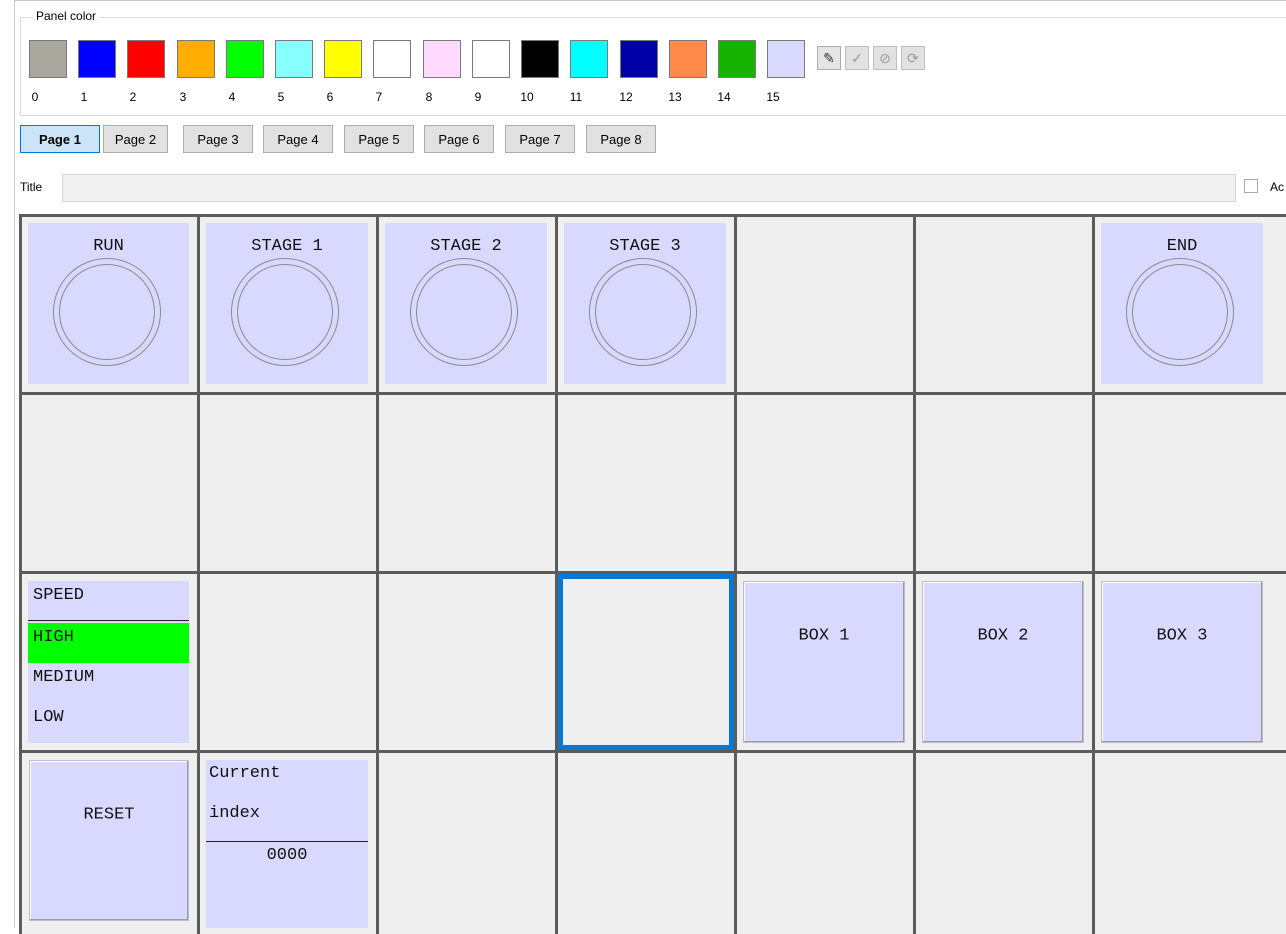 The width and height of the screenshot is (1286, 934). Describe the element at coordinates (235, 813) in the screenshot. I see `display-label: index` at that location.